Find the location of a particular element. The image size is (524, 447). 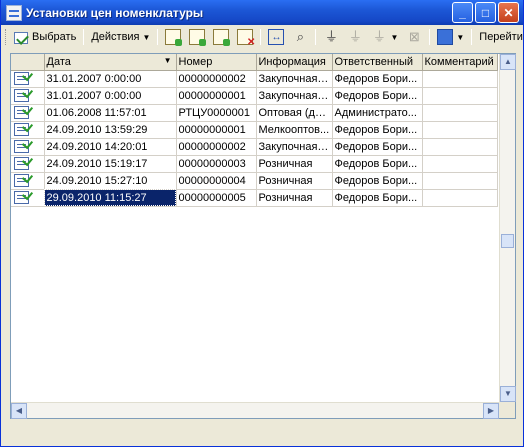

close-button: ✕ is located at coordinates (508, 12).